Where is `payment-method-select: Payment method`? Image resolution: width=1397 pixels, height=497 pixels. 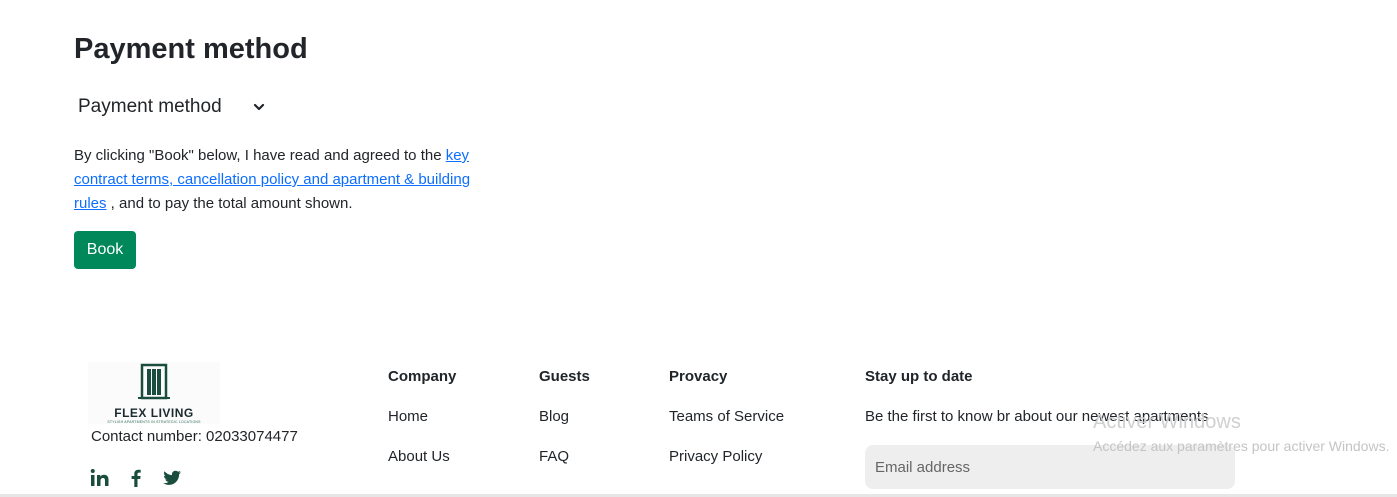 payment-method-select: Payment method is located at coordinates (179, 107).